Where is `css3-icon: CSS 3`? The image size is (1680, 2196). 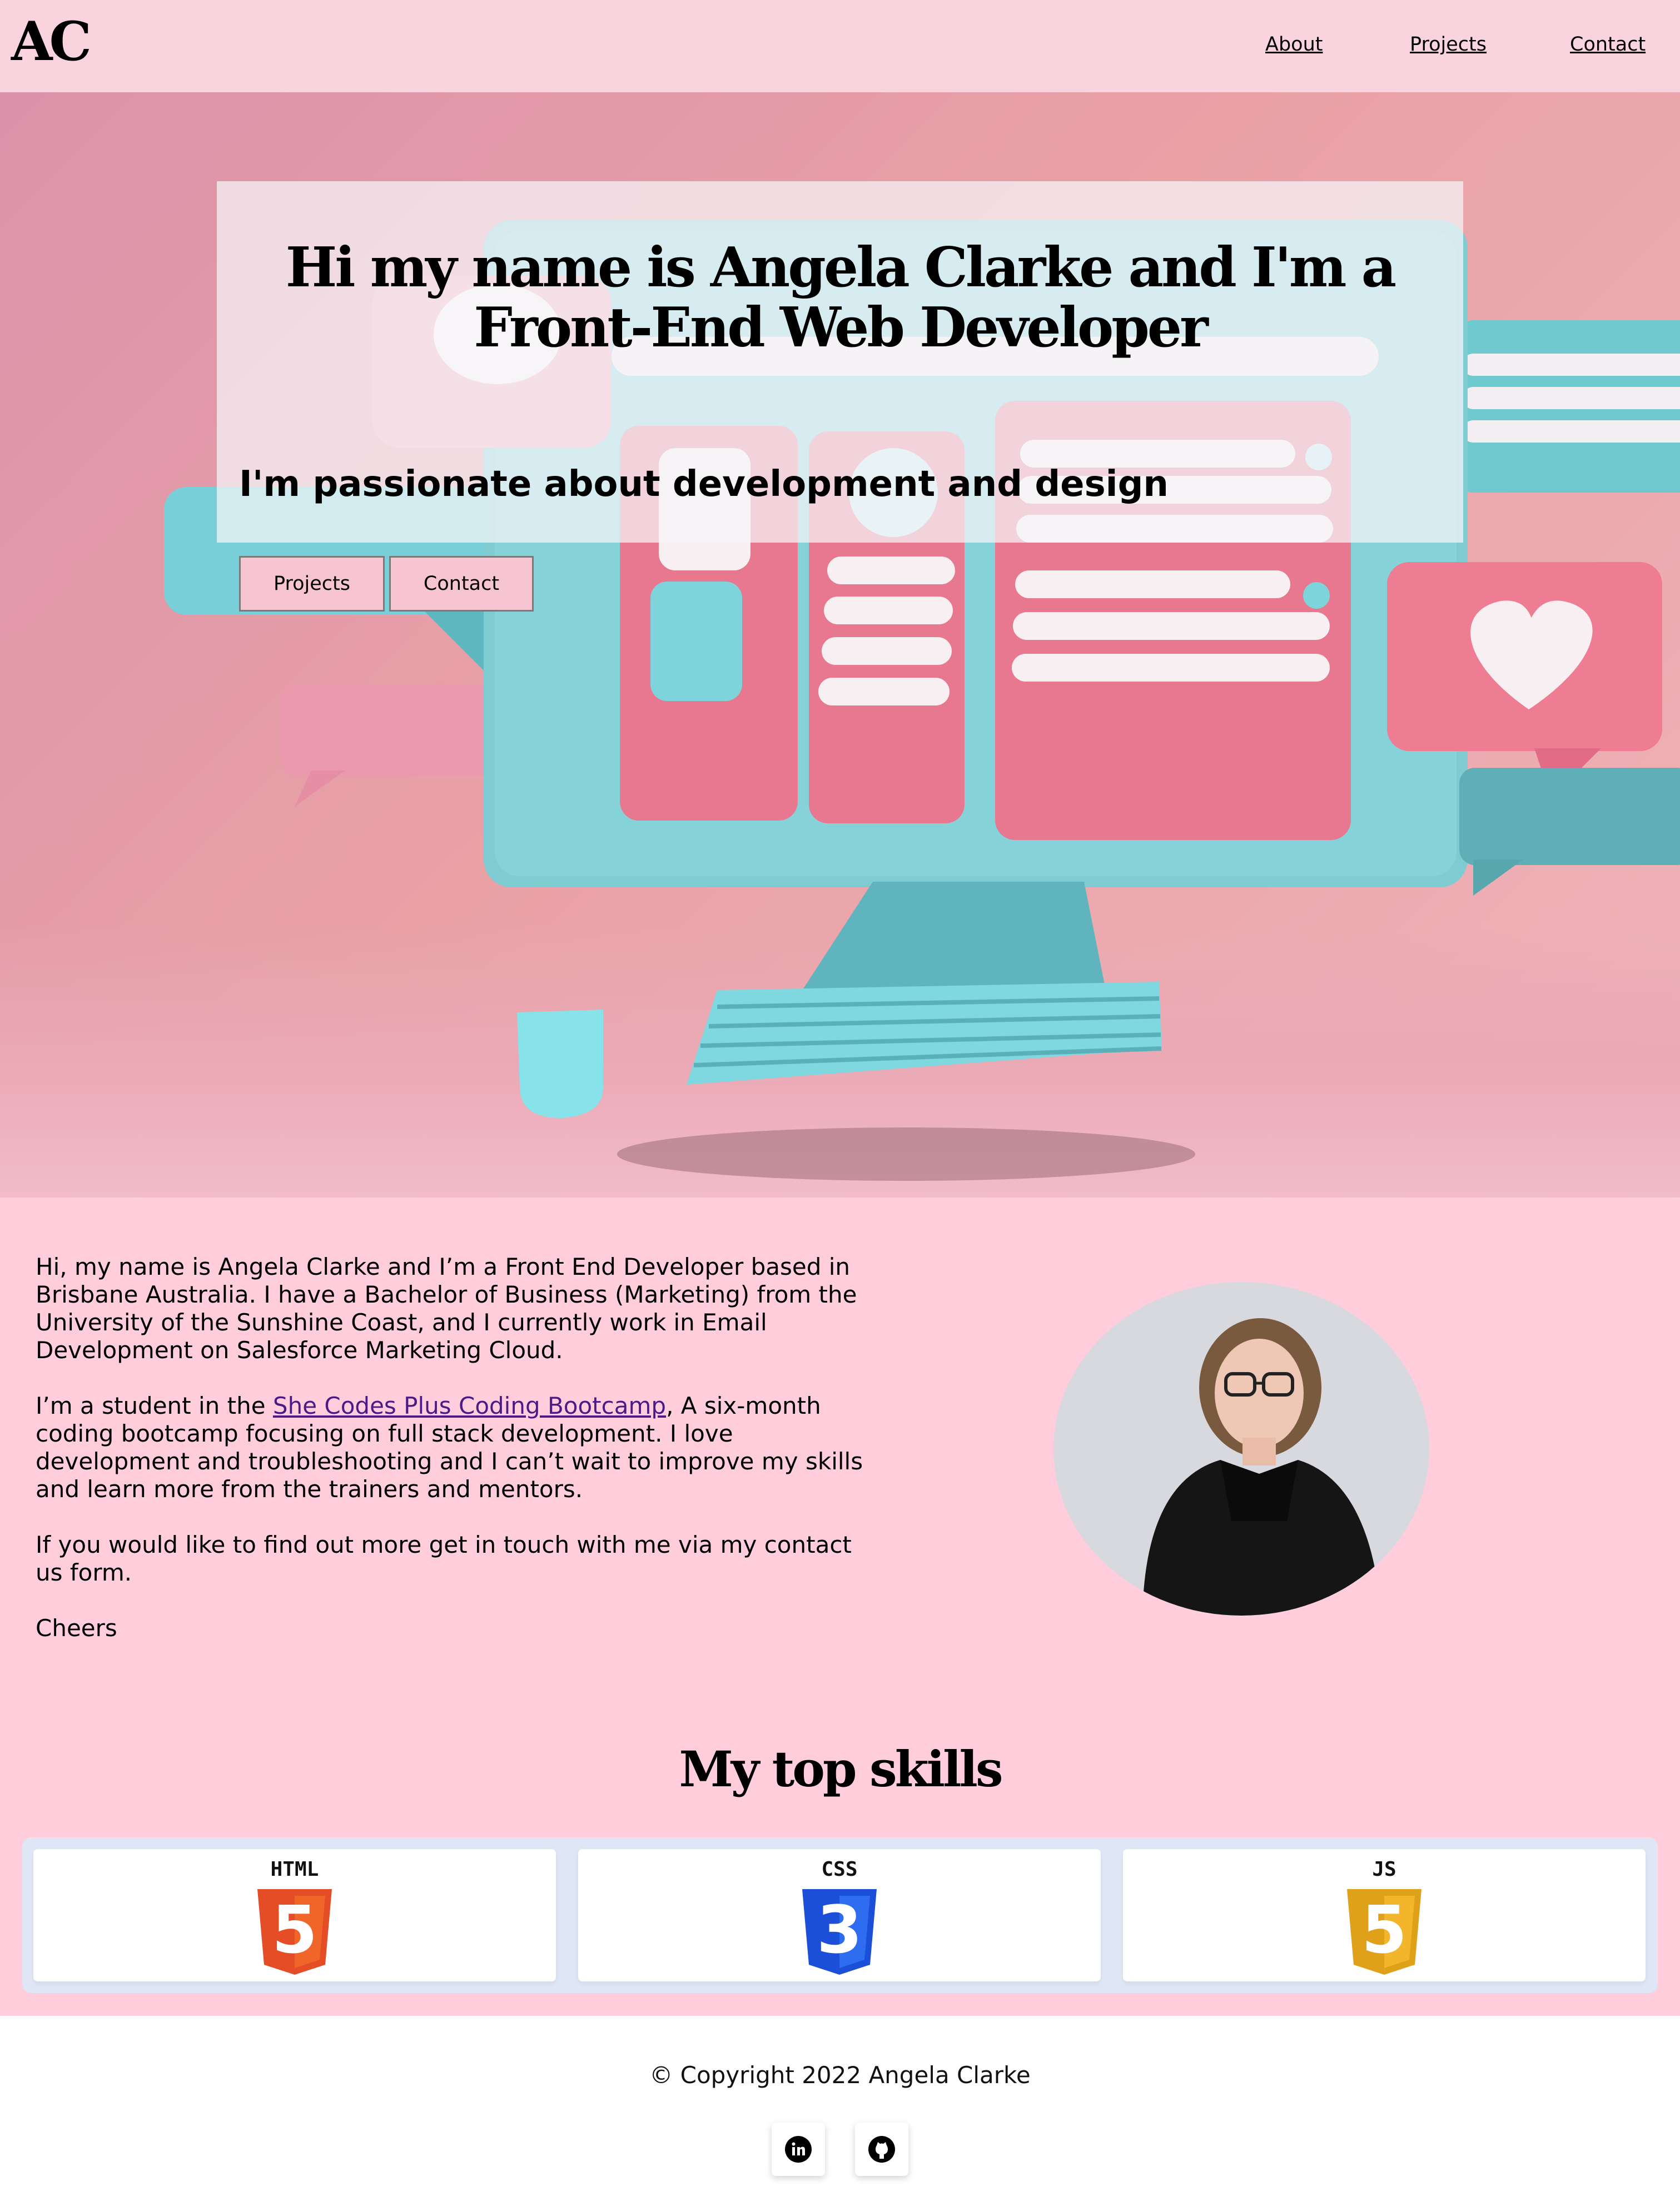 css3-icon: CSS 3 is located at coordinates (839, 1916).